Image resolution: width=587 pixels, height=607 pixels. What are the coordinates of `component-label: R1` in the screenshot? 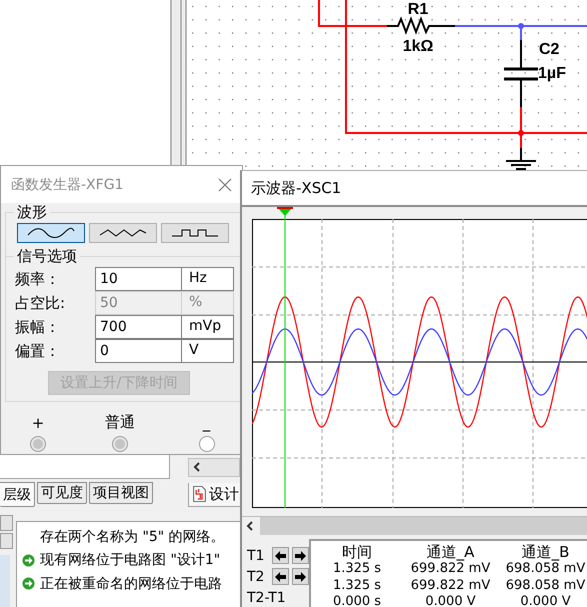 It's located at (418, 9).